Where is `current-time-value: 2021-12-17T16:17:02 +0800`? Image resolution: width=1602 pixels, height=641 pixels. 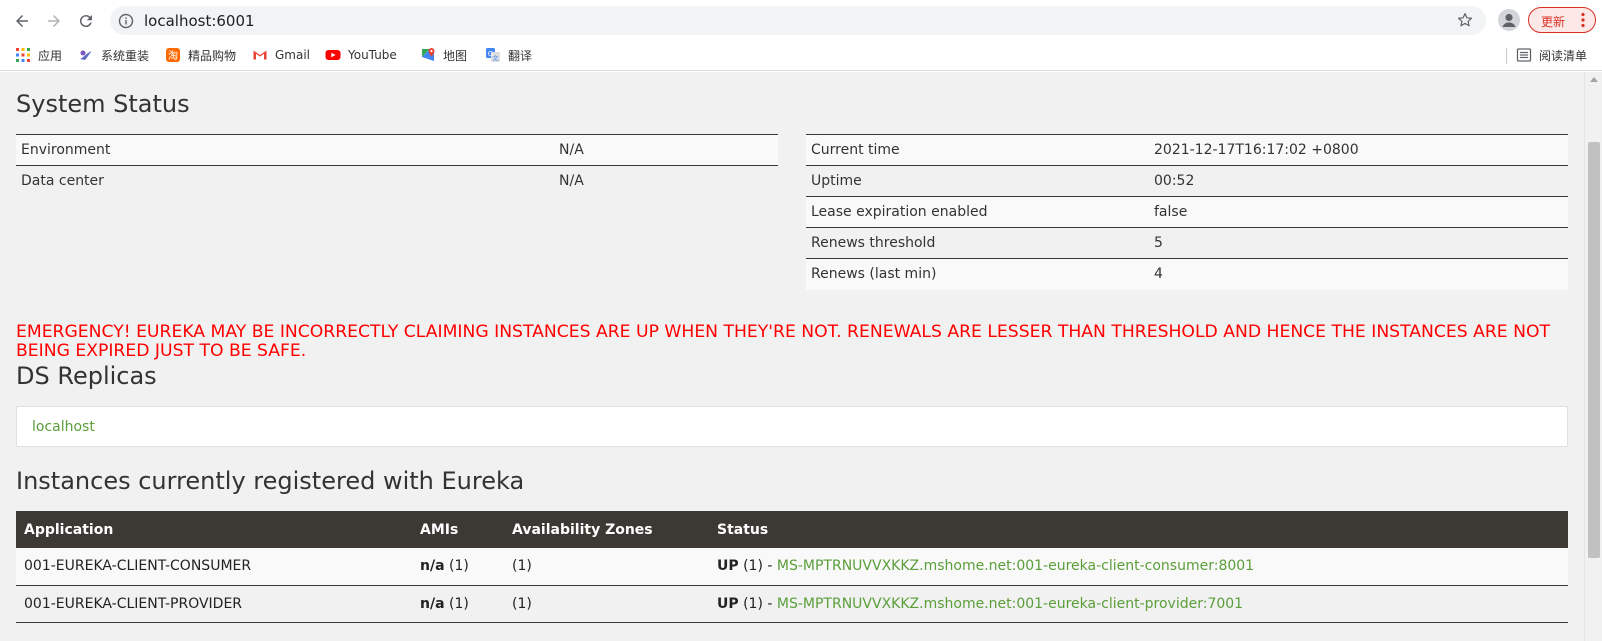 current-time-value: 2021-12-17T16:17:02 +0800 is located at coordinates (1358, 150).